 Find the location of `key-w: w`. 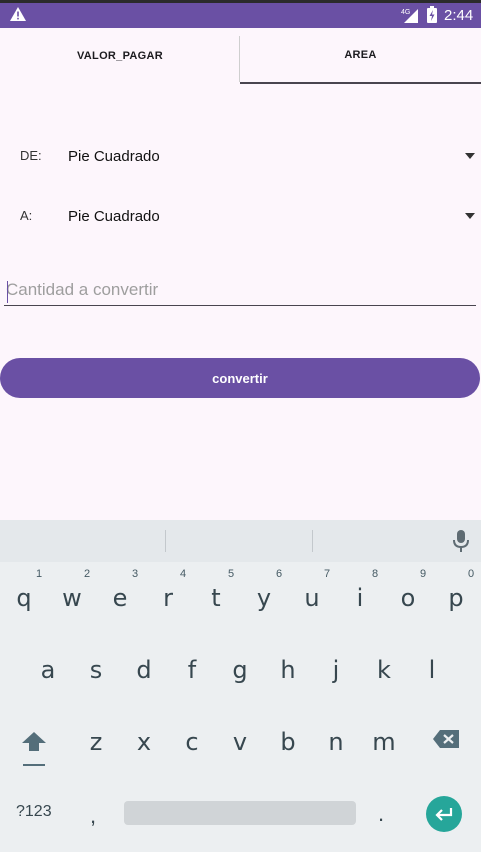

key-w: w is located at coordinates (72, 598).